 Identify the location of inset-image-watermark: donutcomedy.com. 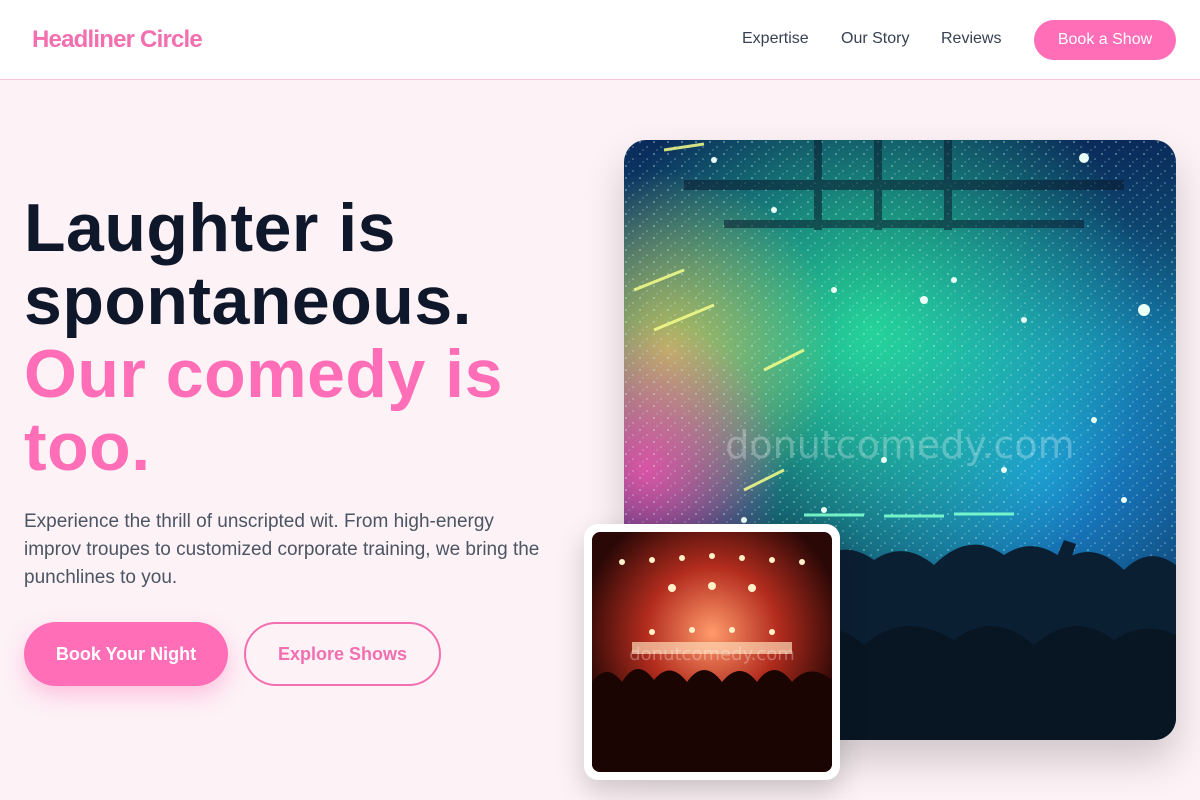
(712, 654).